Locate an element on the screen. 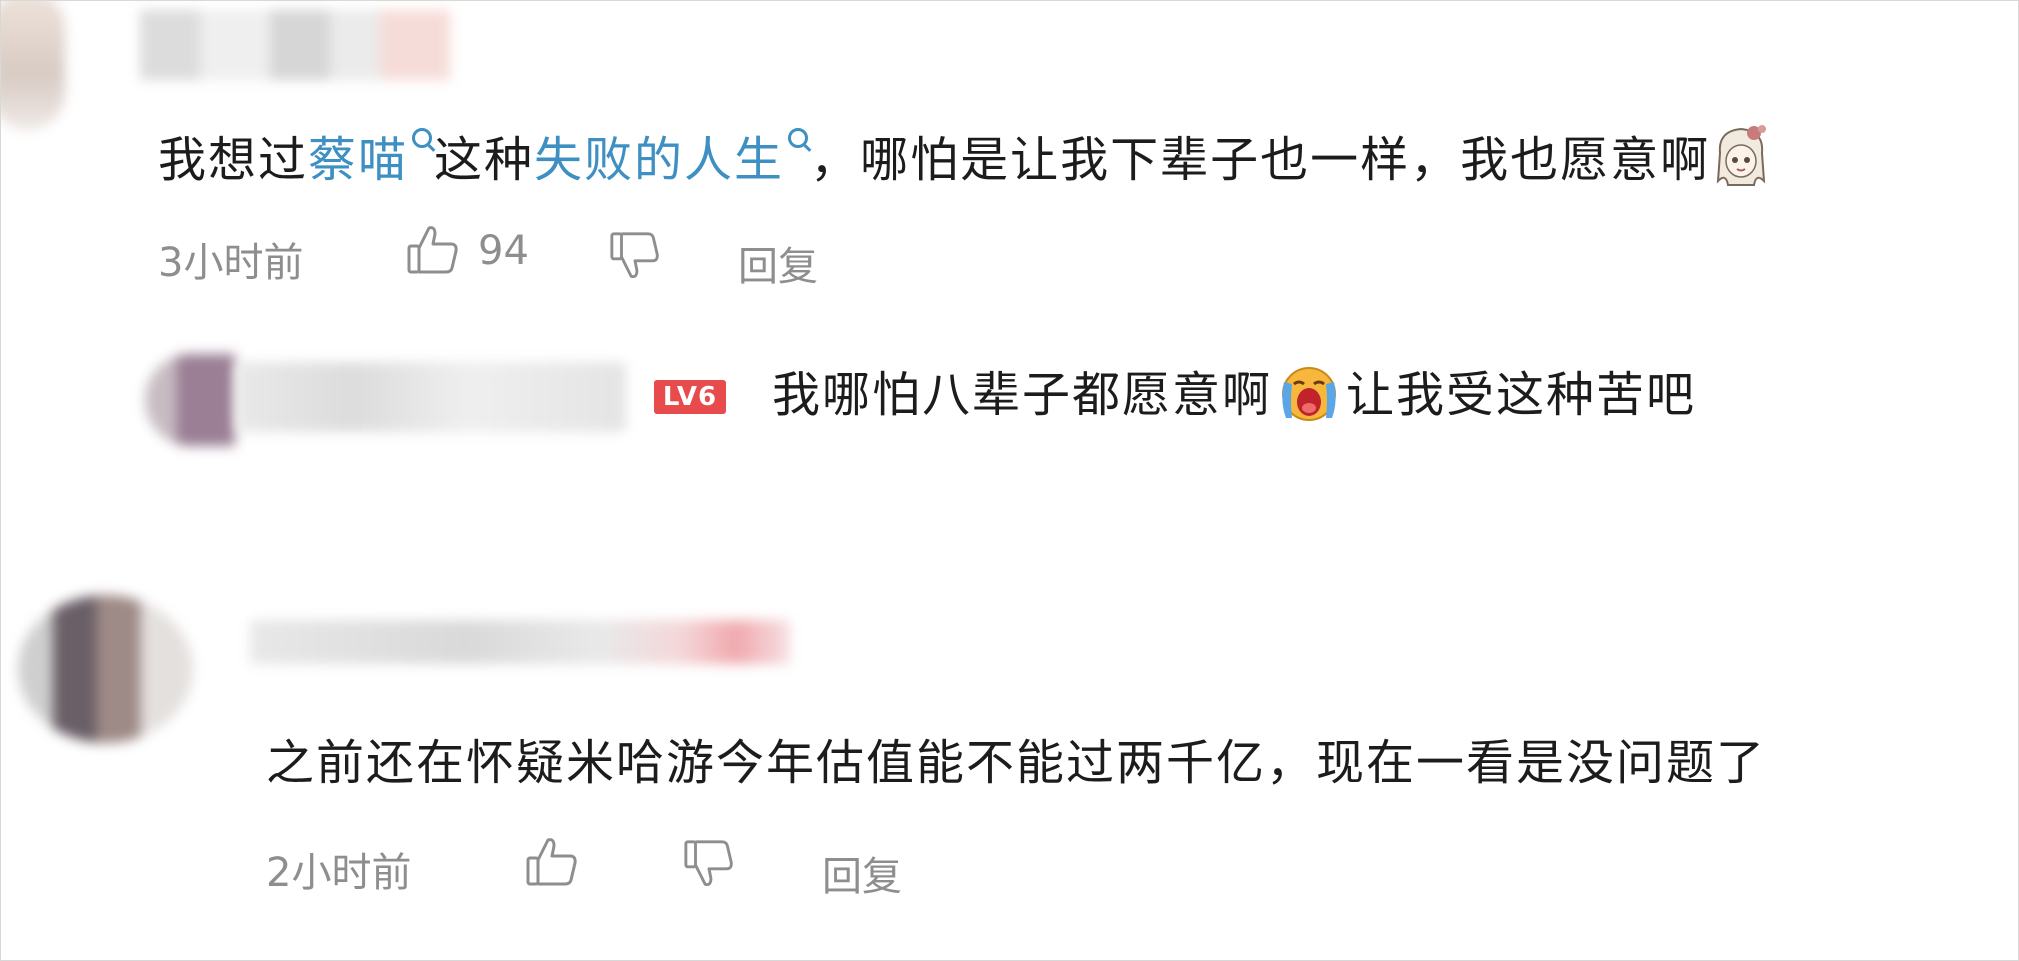 The height and width of the screenshot is (961, 2019). comment-text: 之前还在怀疑米哈游今年估值能不能过两千亿，现在一看是没问题了 is located at coordinates (1016, 763).